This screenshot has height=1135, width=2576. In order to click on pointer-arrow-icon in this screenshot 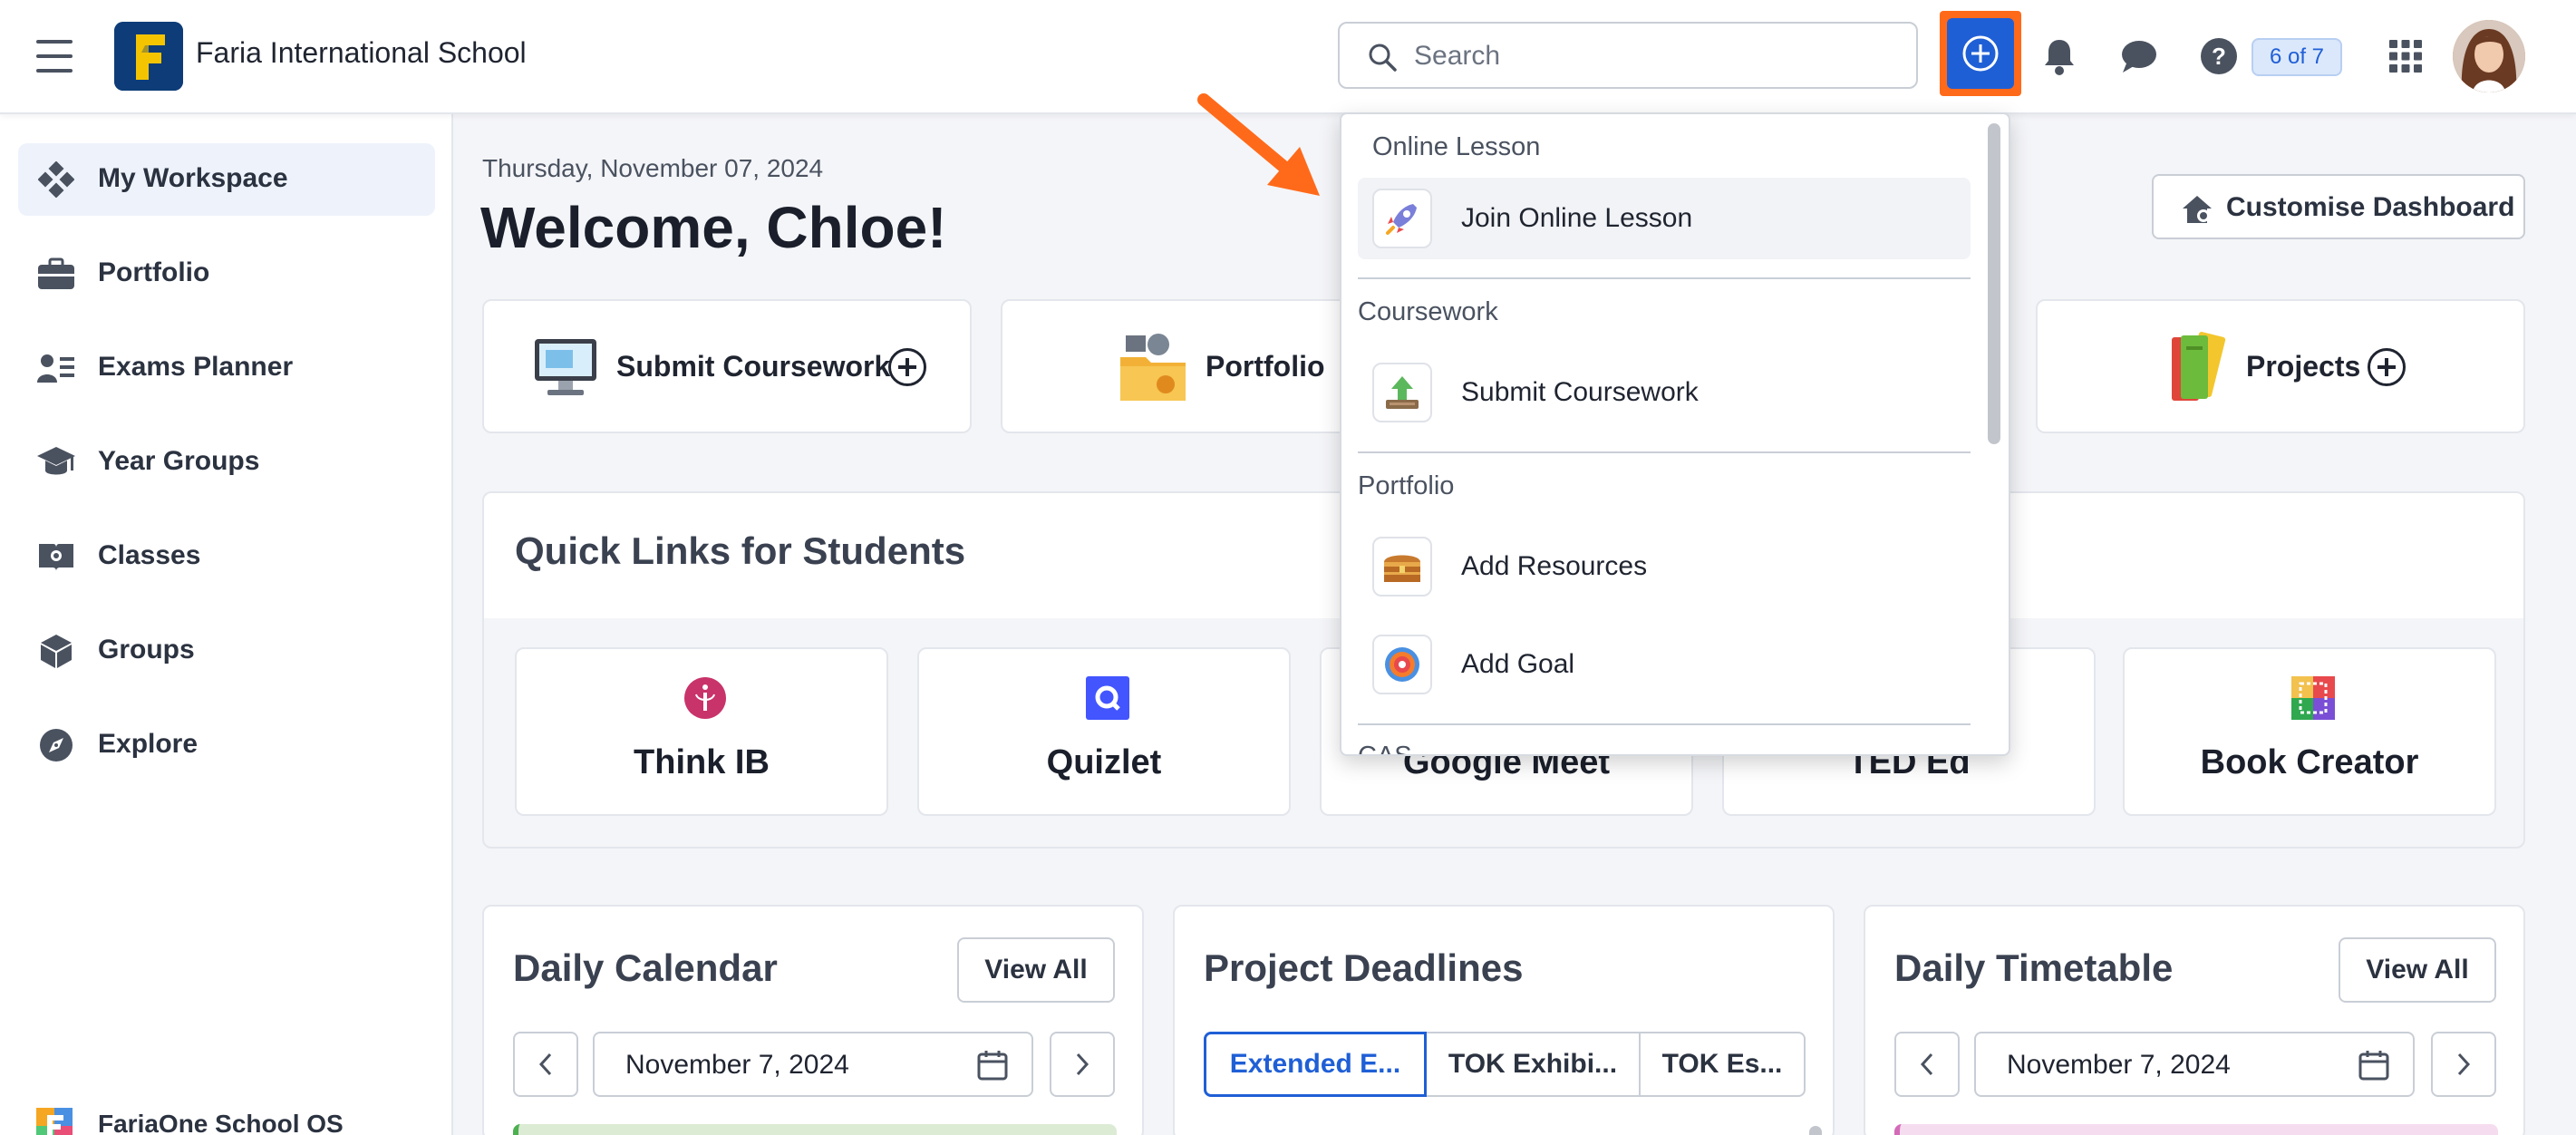, I will do `click(1258, 145)`.